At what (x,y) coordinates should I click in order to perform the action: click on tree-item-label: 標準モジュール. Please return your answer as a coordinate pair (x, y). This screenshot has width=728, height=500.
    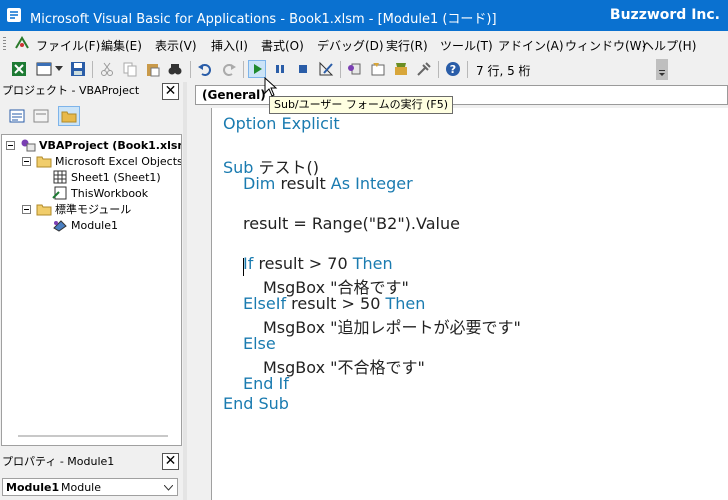
    Looking at the image, I should click on (93, 209).